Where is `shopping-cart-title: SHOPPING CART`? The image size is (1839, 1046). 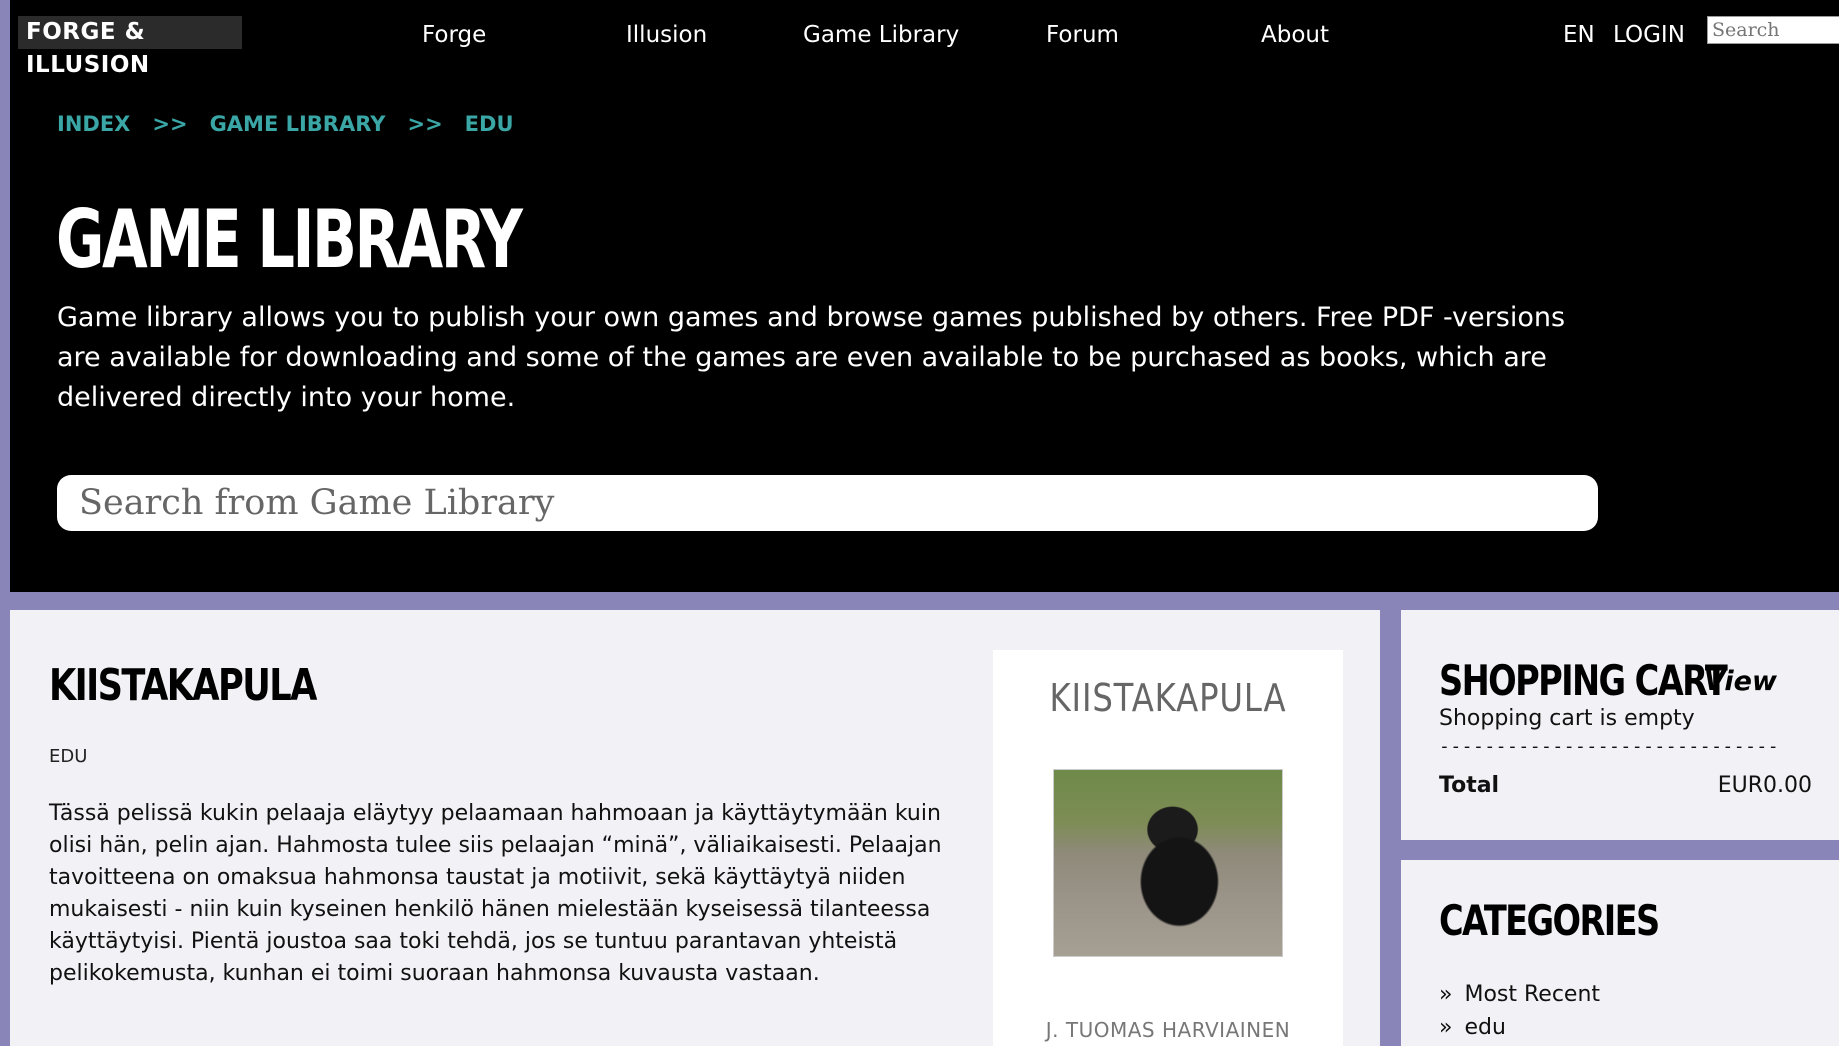 shopping-cart-title: SHOPPING CART is located at coordinates (1583, 680).